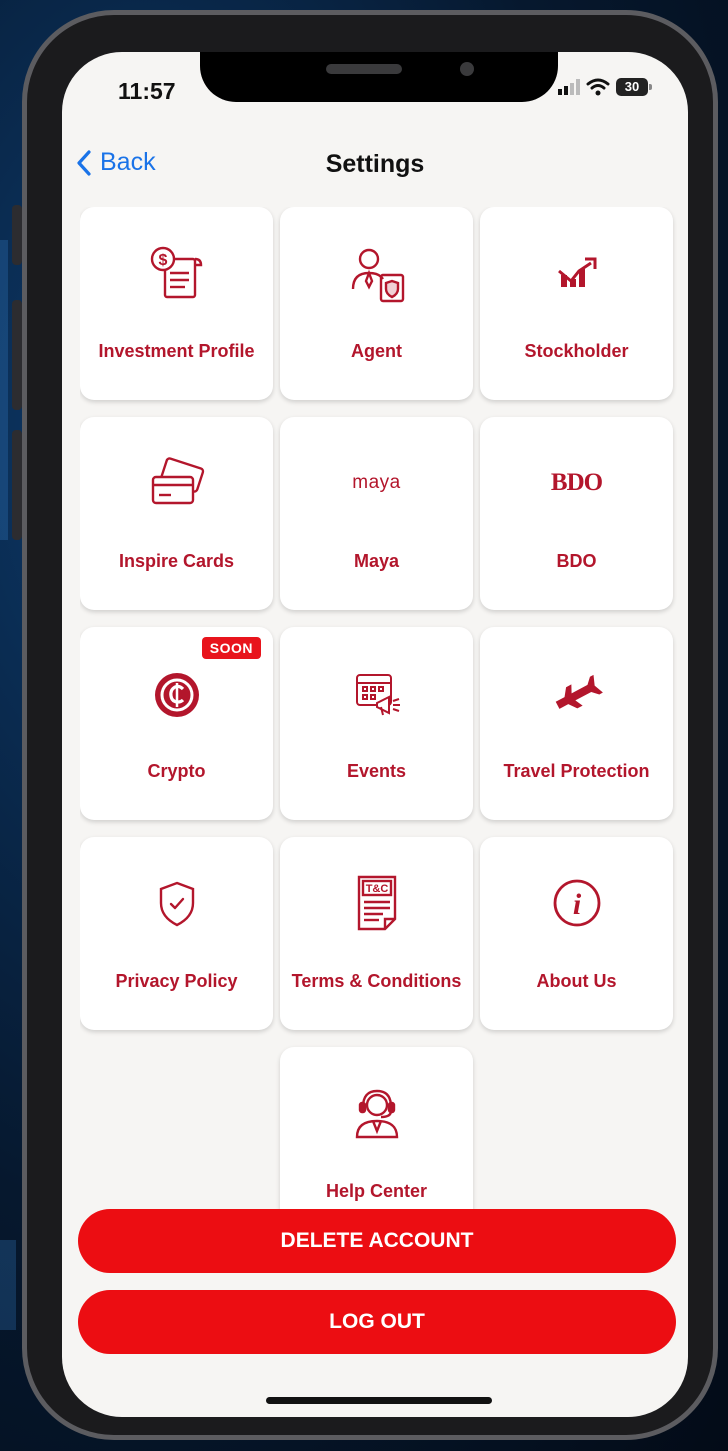 The height and width of the screenshot is (1451, 728). Describe the element at coordinates (376, 303) in the screenshot. I see `tile-agent: Agent` at that location.